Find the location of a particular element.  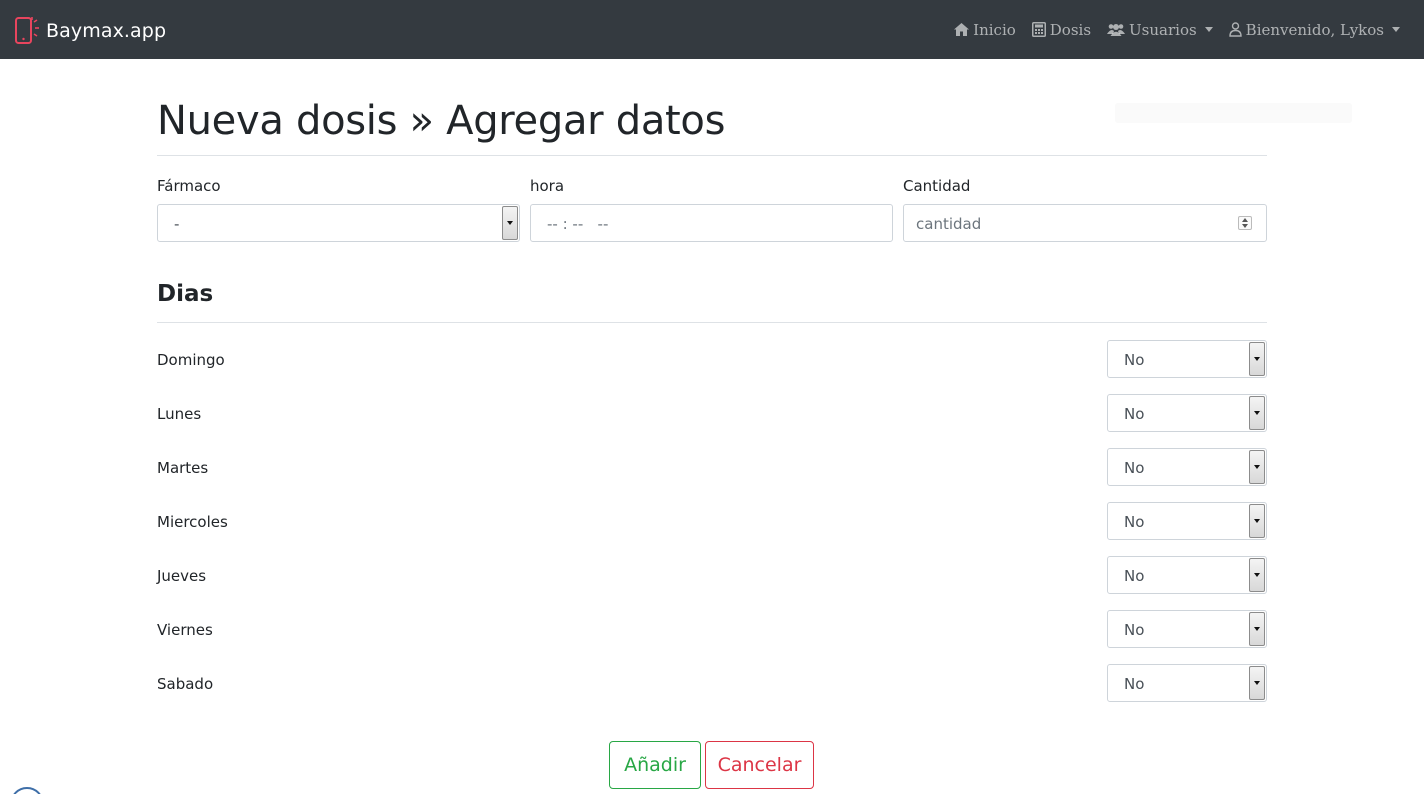

calculator-icon is located at coordinates (1038, 29).